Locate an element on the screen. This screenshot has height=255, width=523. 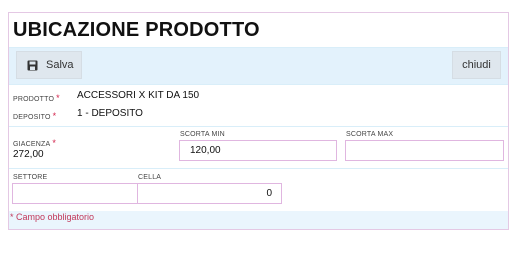
prodotto-value: ACCESSORI X KIT DA 150 is located at coordinates (138, 95).